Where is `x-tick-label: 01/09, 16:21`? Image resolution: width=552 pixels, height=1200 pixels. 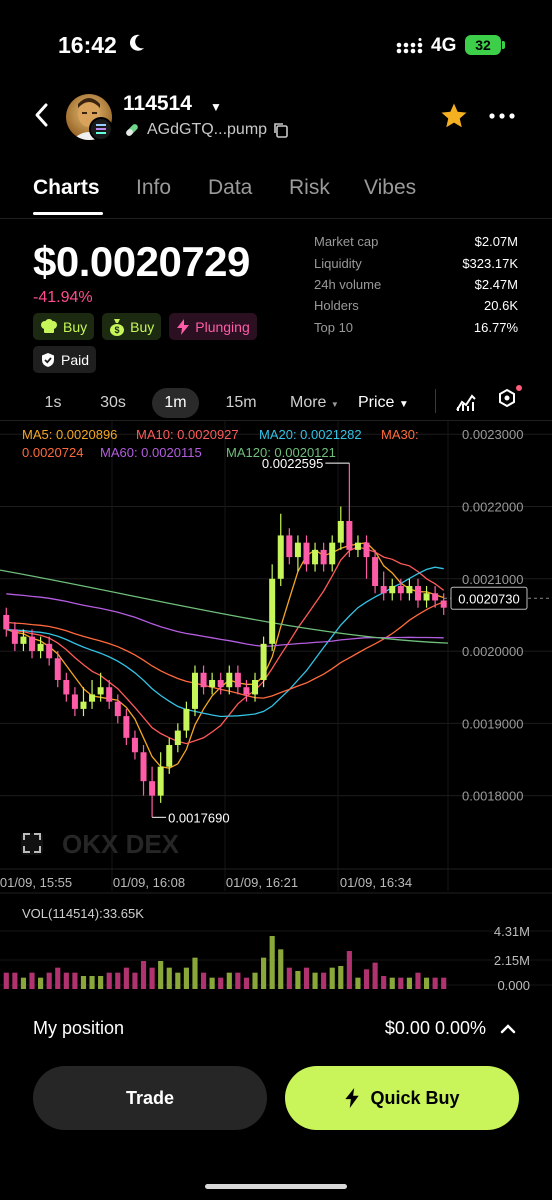 x-tick-label: 01/09, 16:21 is located at coordinates (262, 882).